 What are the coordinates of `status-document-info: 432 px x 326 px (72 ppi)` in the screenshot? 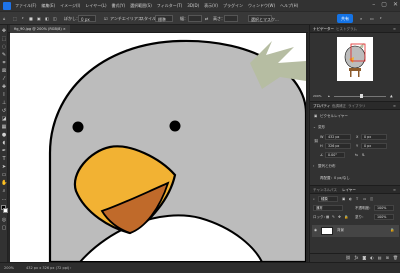 It's located at (47, 268).